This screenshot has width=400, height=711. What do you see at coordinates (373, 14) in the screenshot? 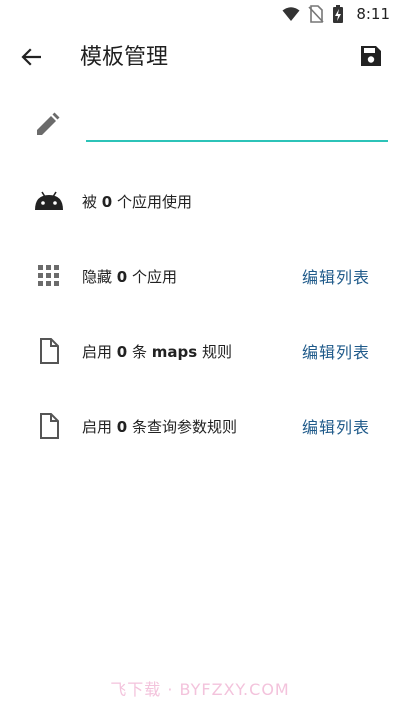
I see `status-time: 8:11` at bounding box center [373, 14].